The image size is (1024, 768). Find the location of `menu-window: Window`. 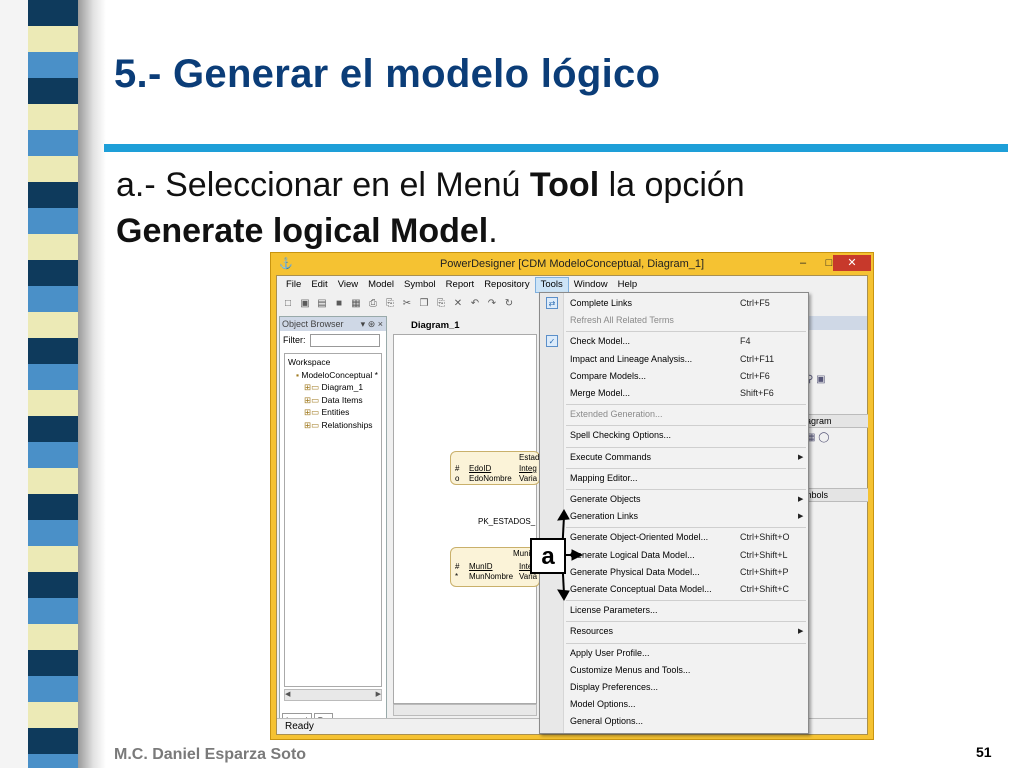

menu-window: Window is located at coordinates (591, 285).